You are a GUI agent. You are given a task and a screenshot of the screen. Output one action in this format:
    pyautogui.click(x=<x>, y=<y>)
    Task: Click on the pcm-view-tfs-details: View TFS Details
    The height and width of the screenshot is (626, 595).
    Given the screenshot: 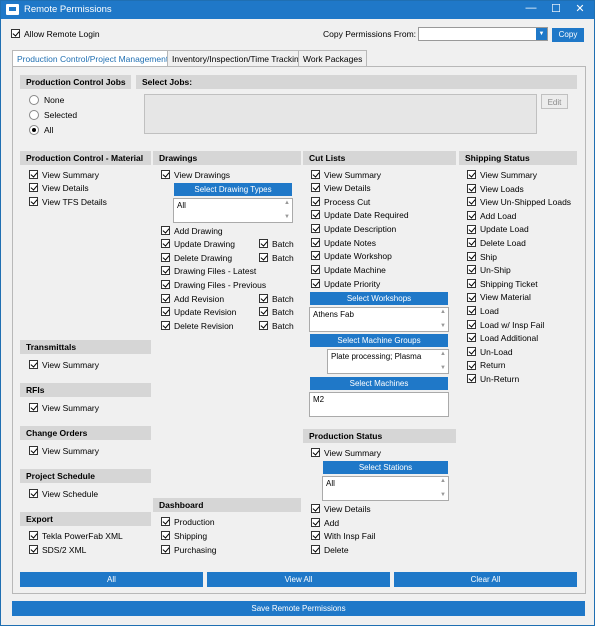 What is the action you would take?
    pyautogui.click(x=68, y=202)
    